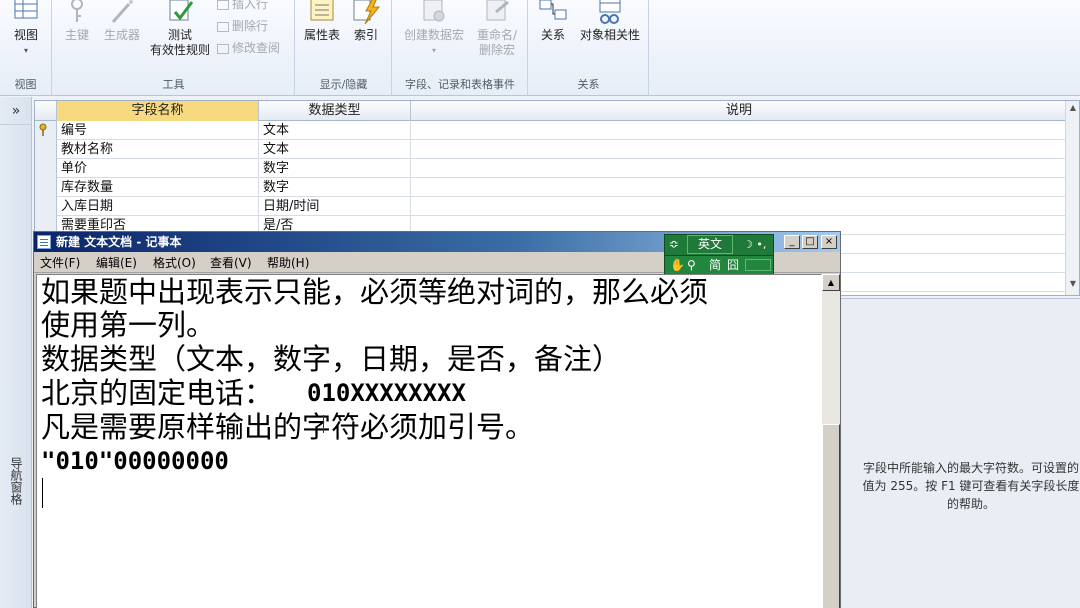 Image resolution: width=1080 pixels, height=608 pixels. I want to click on field-name-cell: 库存数量, so click(158, 187).